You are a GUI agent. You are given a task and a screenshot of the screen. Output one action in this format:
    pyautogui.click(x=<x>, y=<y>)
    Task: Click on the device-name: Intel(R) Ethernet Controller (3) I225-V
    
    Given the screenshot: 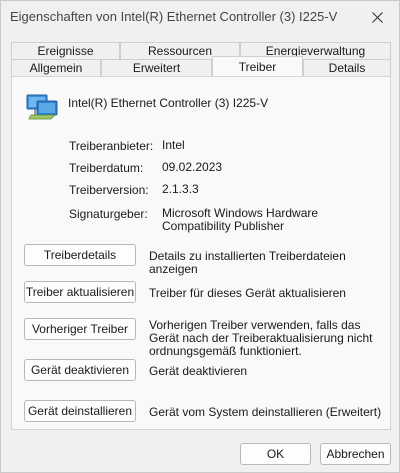 What is the action you would take?
    pyautogui.click(x=168, y=103)
    